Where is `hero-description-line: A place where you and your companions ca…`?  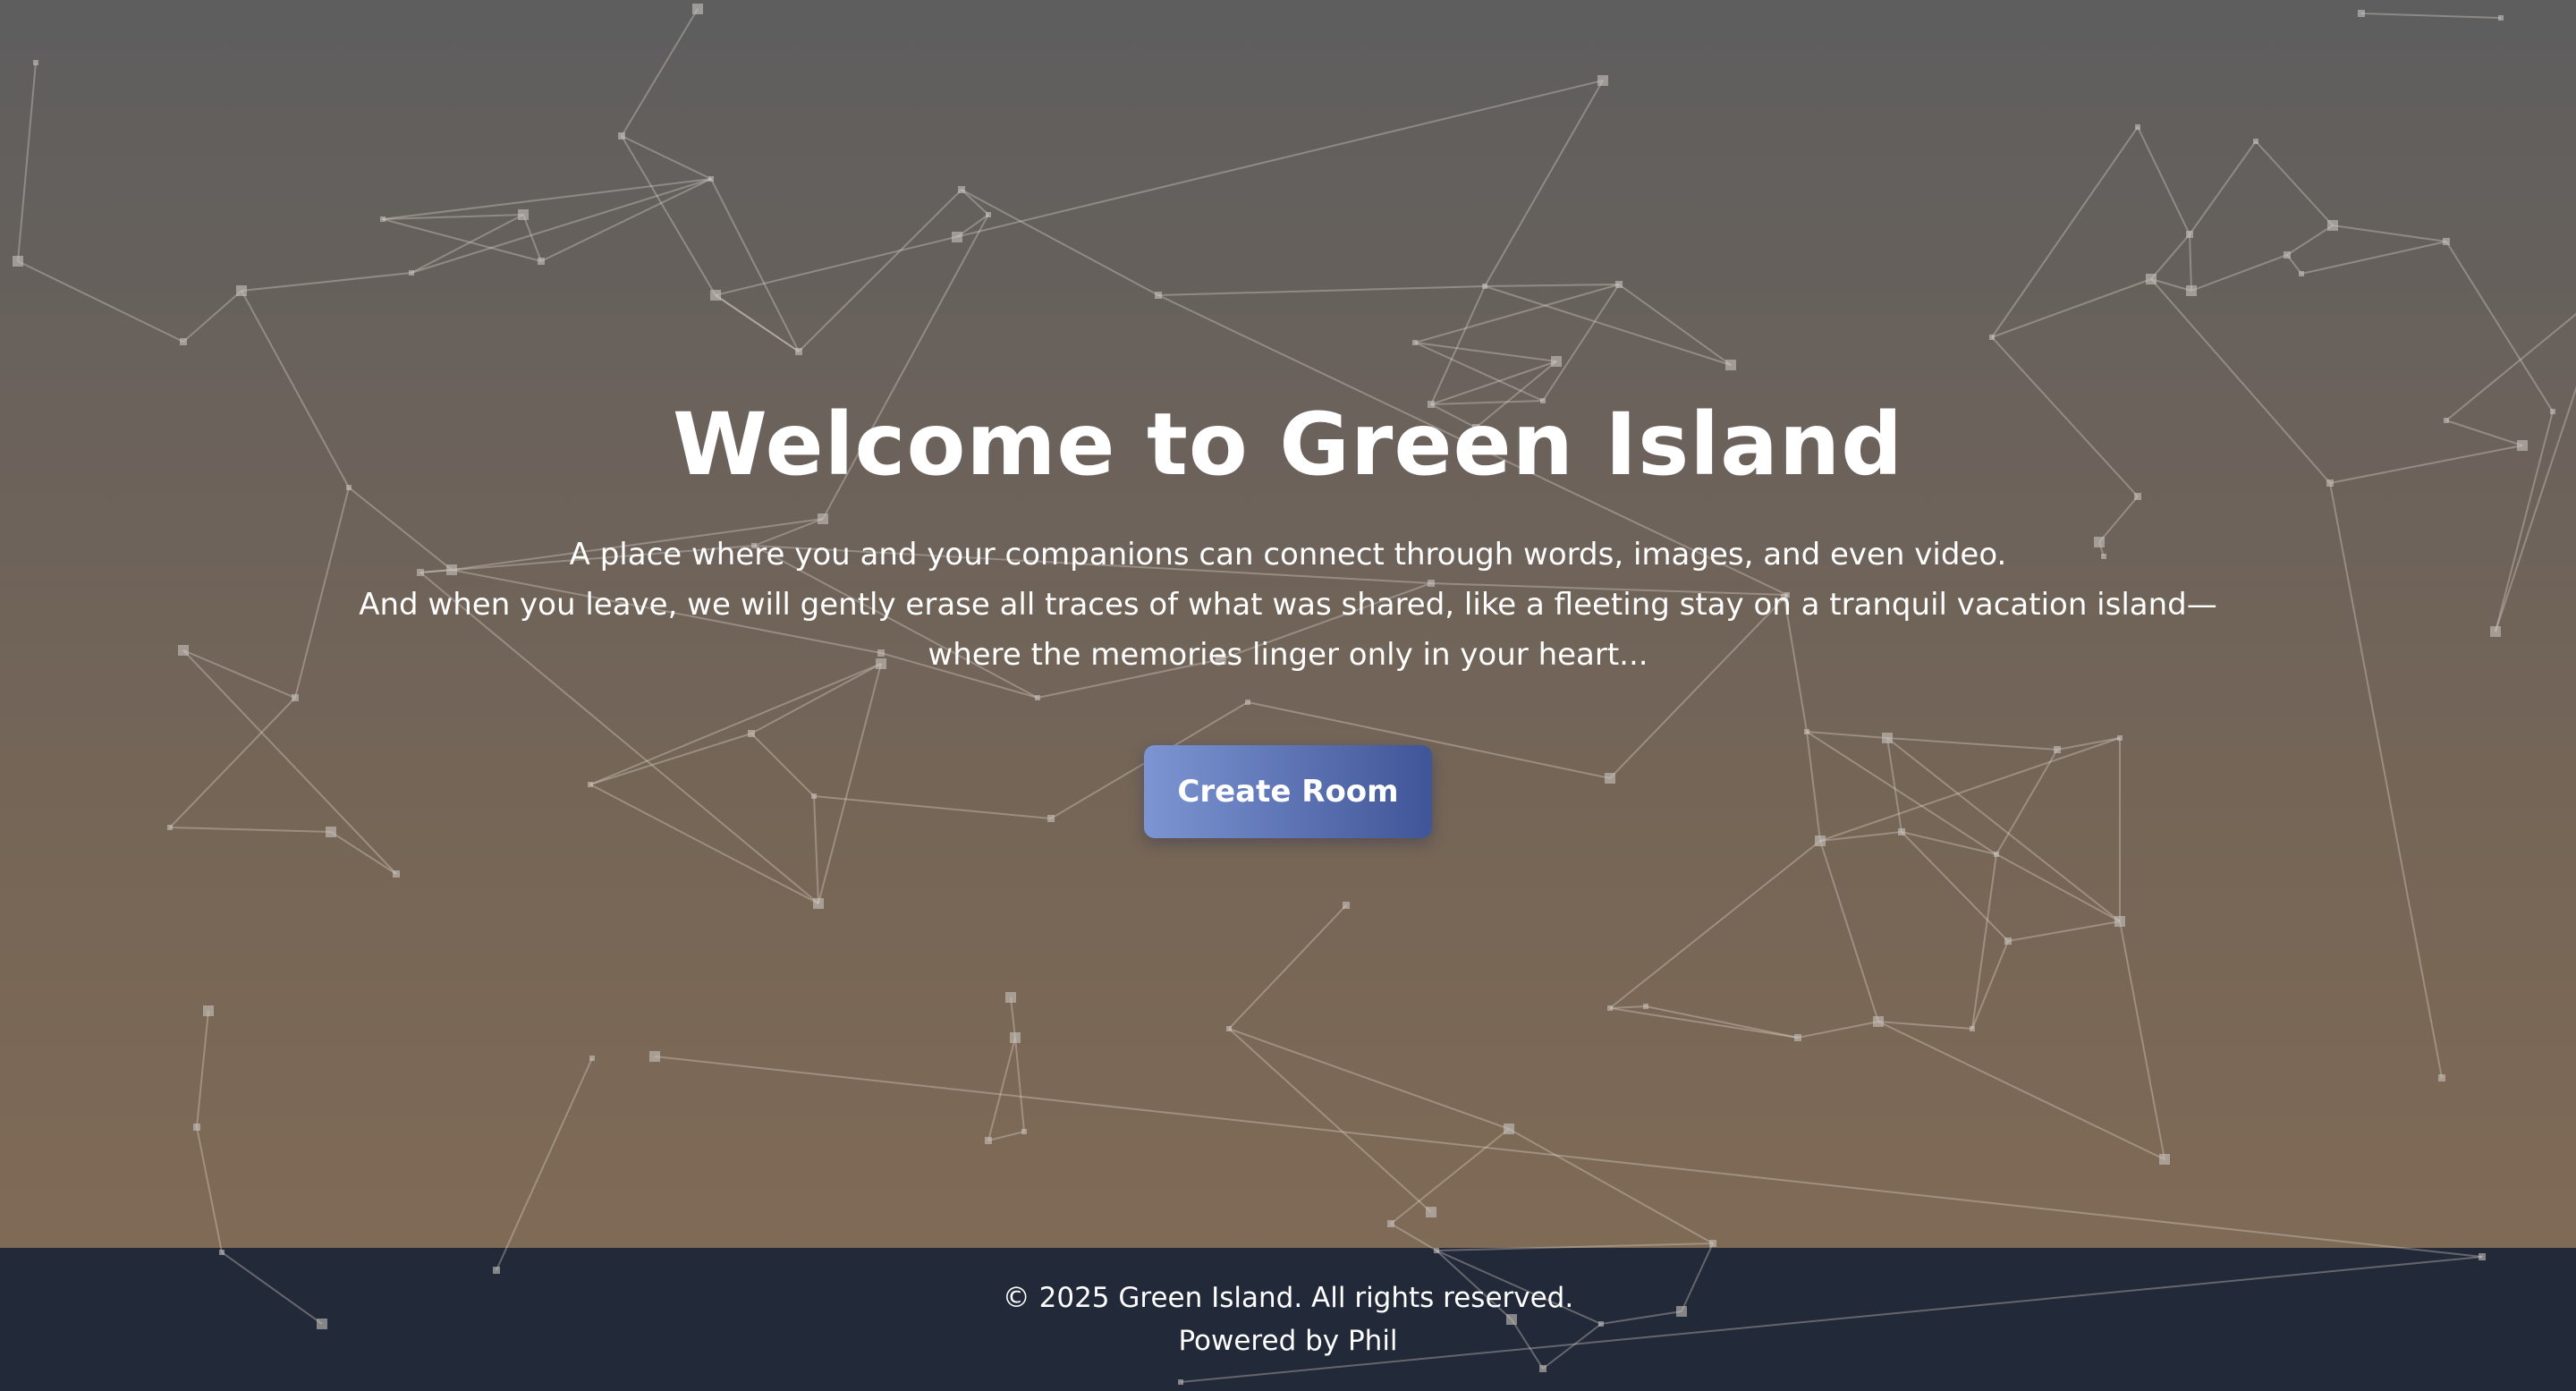 hero-description-line: A place where you and your companions ca… is located at coordinates (1288, 555).